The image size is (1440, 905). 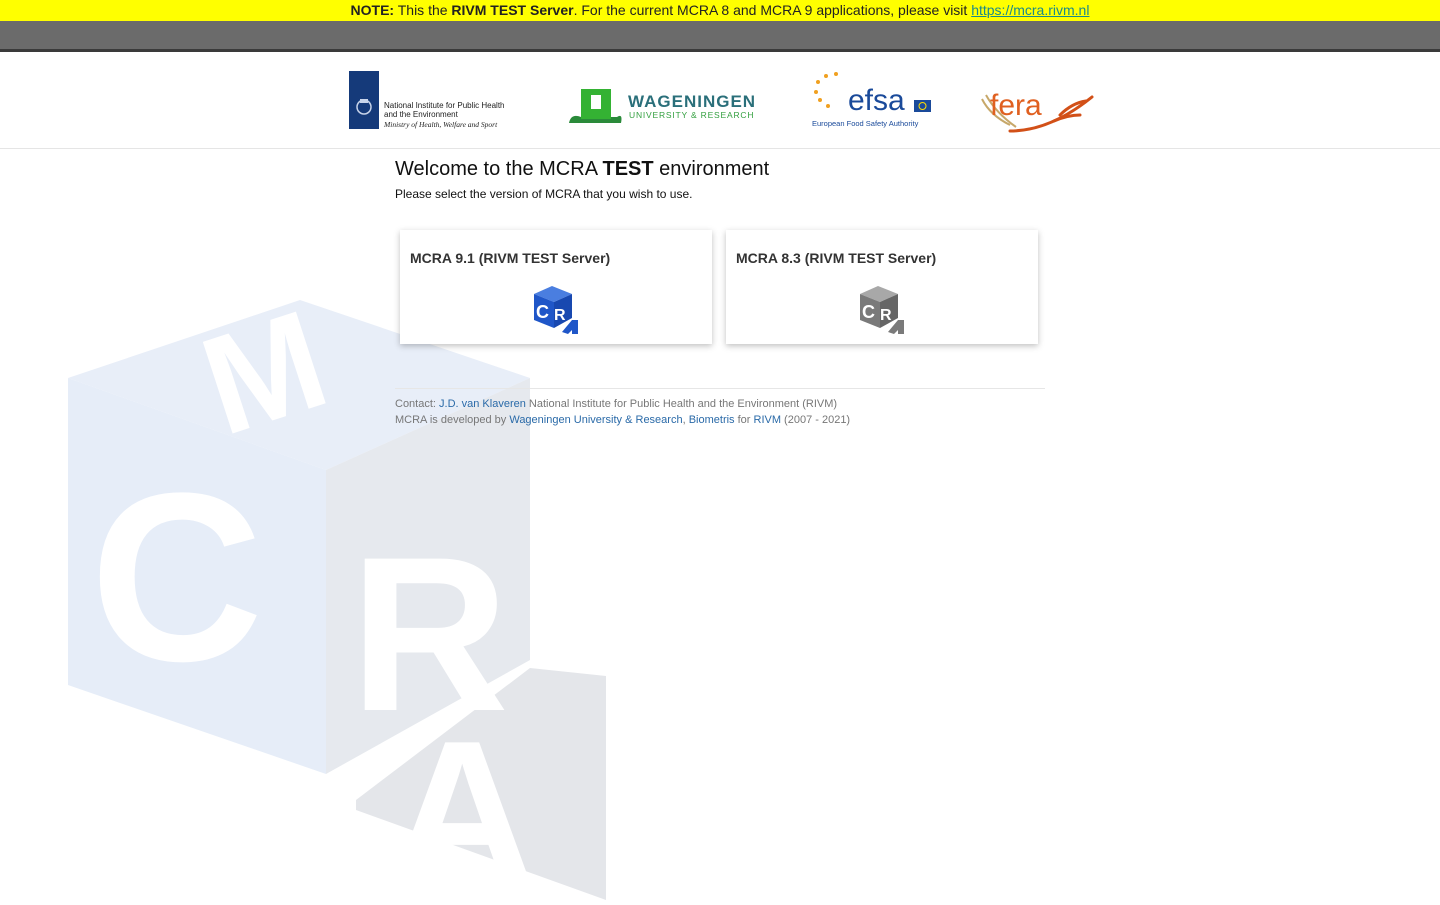 What do you see at coordinates (512, 10) in the screenshot?
I see `notice-server-name: RIVM TEST Server` at bounding box center [512, 10].